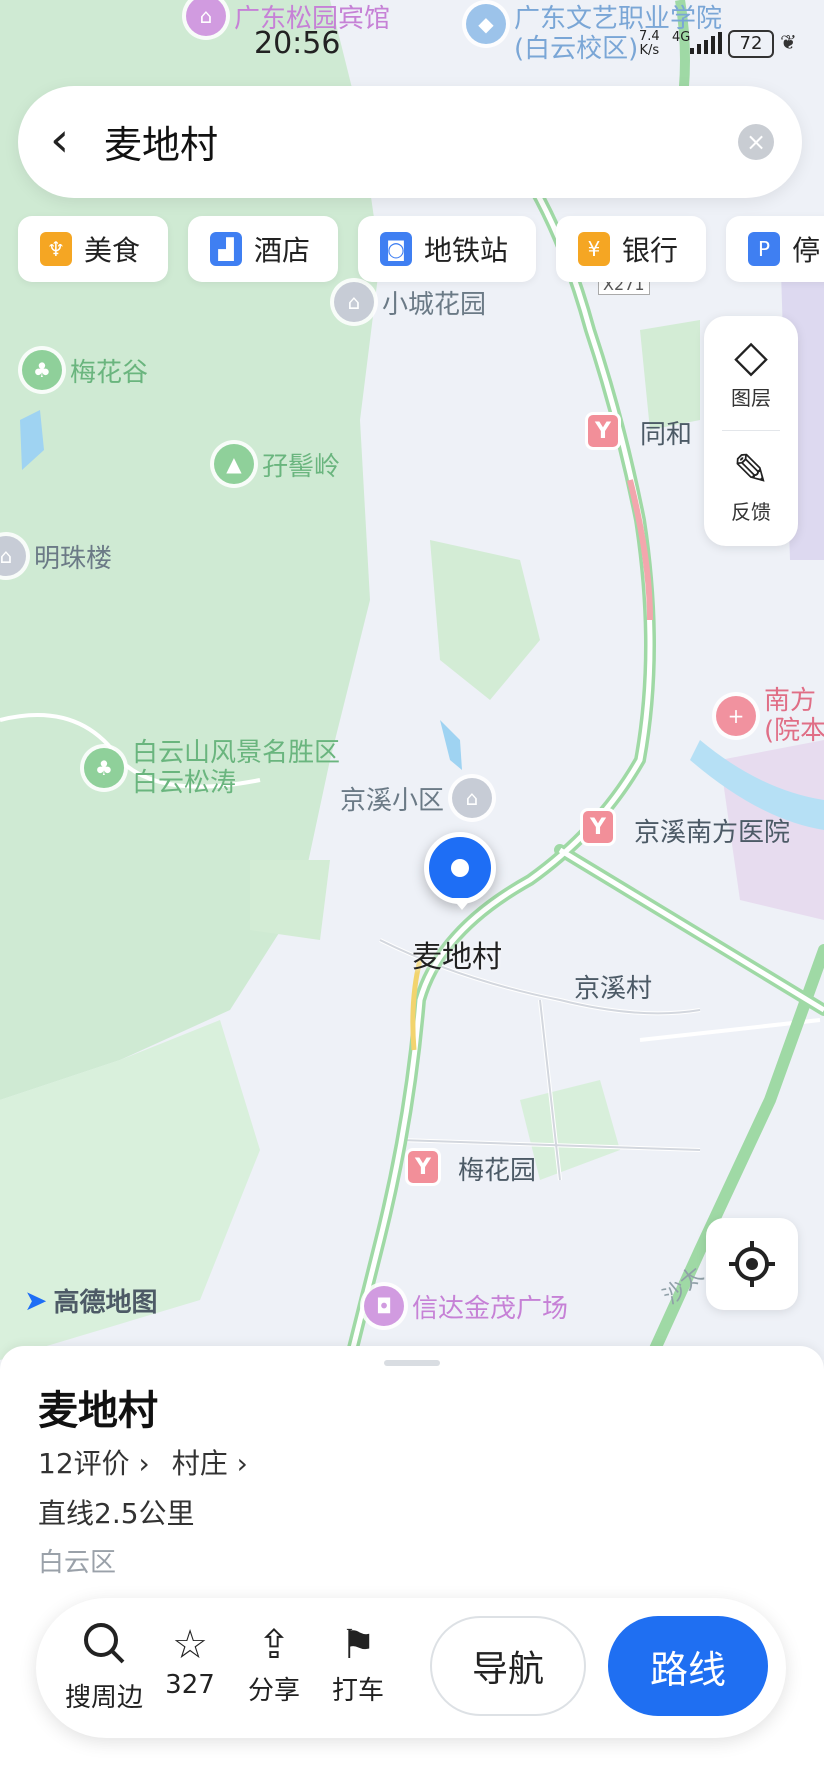  What do you see at coordinates (412, 40) in the screenshot?
I see `status-bar: 20:56 7.4 K/s 4G 72 ❦` at bounding box center [412, 40].